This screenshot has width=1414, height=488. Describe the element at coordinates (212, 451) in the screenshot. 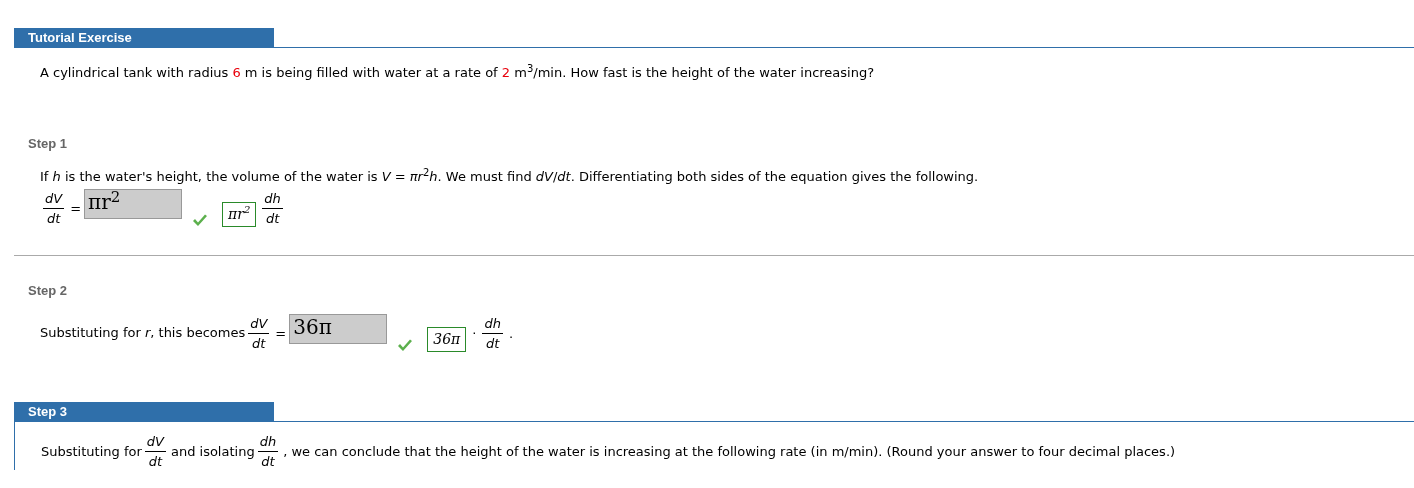

I see `step-text: and isolating` at that location.